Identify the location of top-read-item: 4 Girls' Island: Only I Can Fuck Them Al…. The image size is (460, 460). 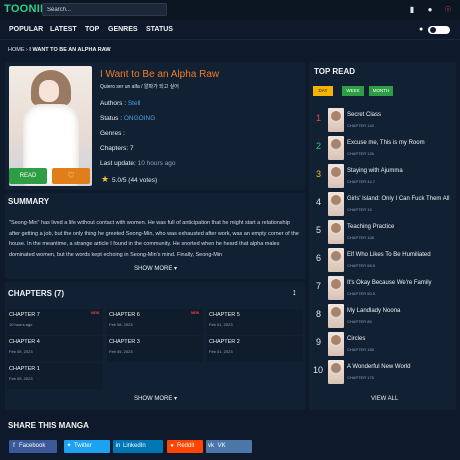
(382, 204).